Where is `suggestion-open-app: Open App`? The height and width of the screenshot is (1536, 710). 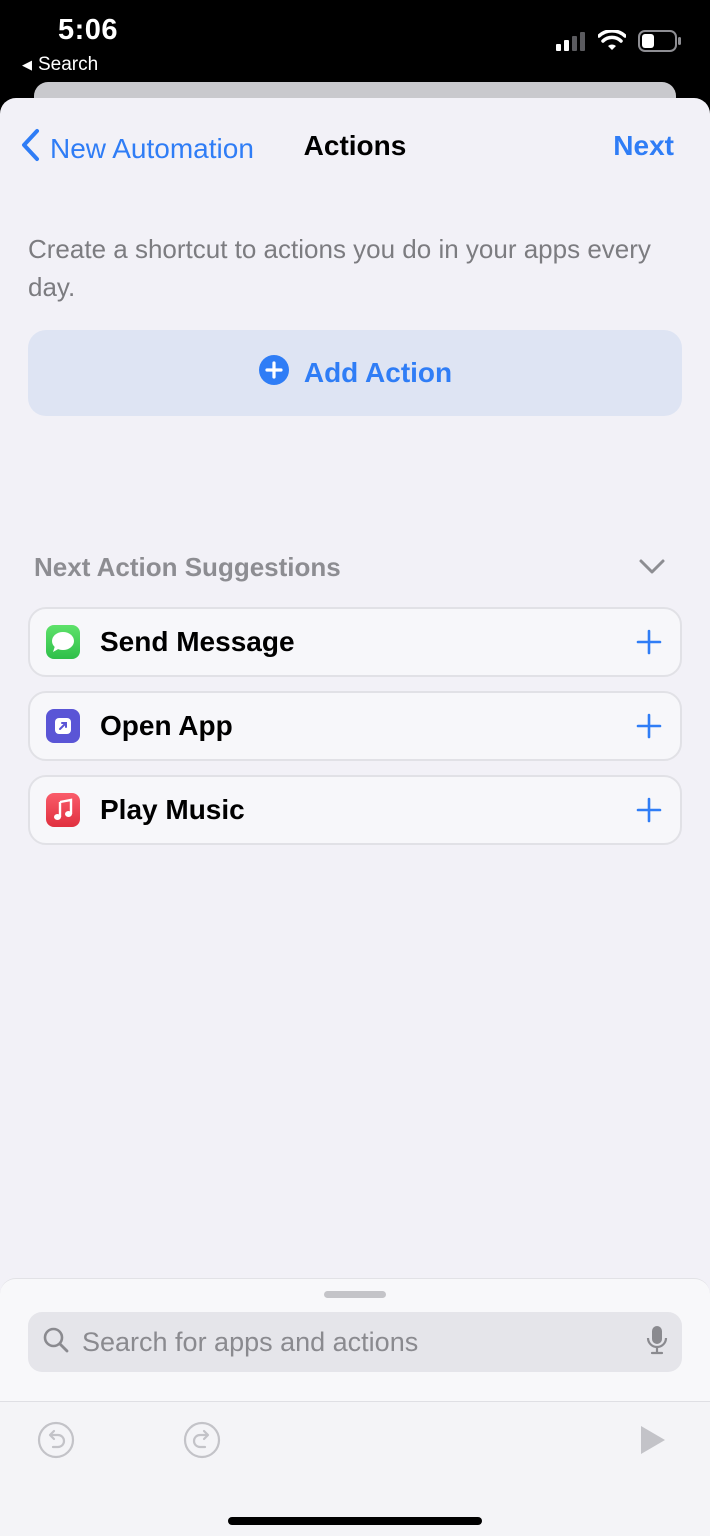 suggestion-open-app: Open App is located at coordinates (355, 726).